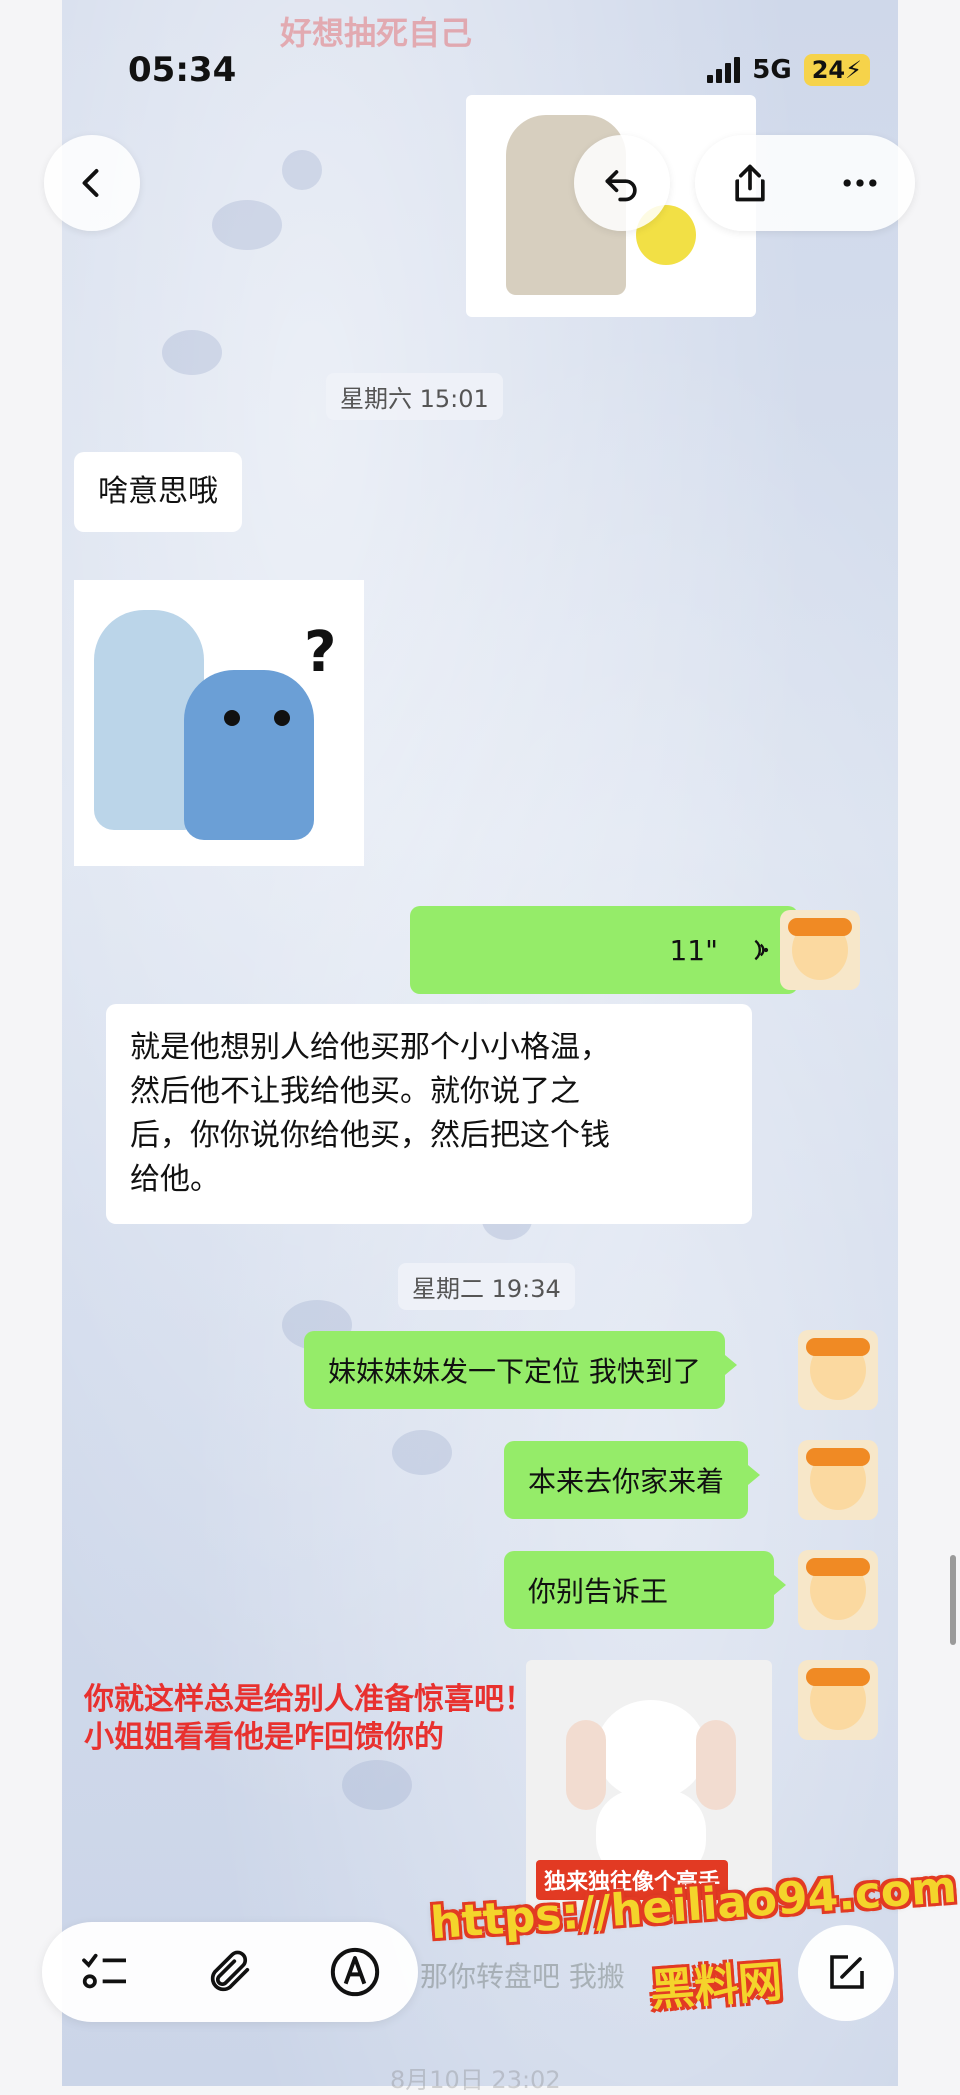 The height and width of the screenshot is (2095, 960). I want to click on transcript-line: 给他。, so click(175, 1179).